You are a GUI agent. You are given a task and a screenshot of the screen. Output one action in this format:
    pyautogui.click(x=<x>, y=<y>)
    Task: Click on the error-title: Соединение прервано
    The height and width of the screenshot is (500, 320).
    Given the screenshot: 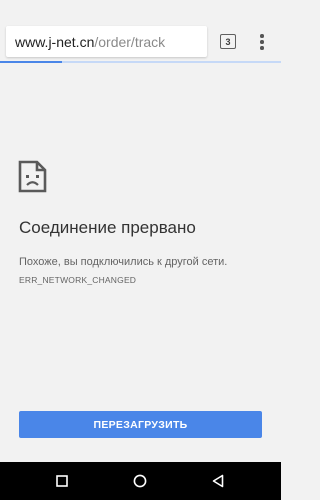 What is the action you would take?
    pyautogui.click(x=107, y=227)
    